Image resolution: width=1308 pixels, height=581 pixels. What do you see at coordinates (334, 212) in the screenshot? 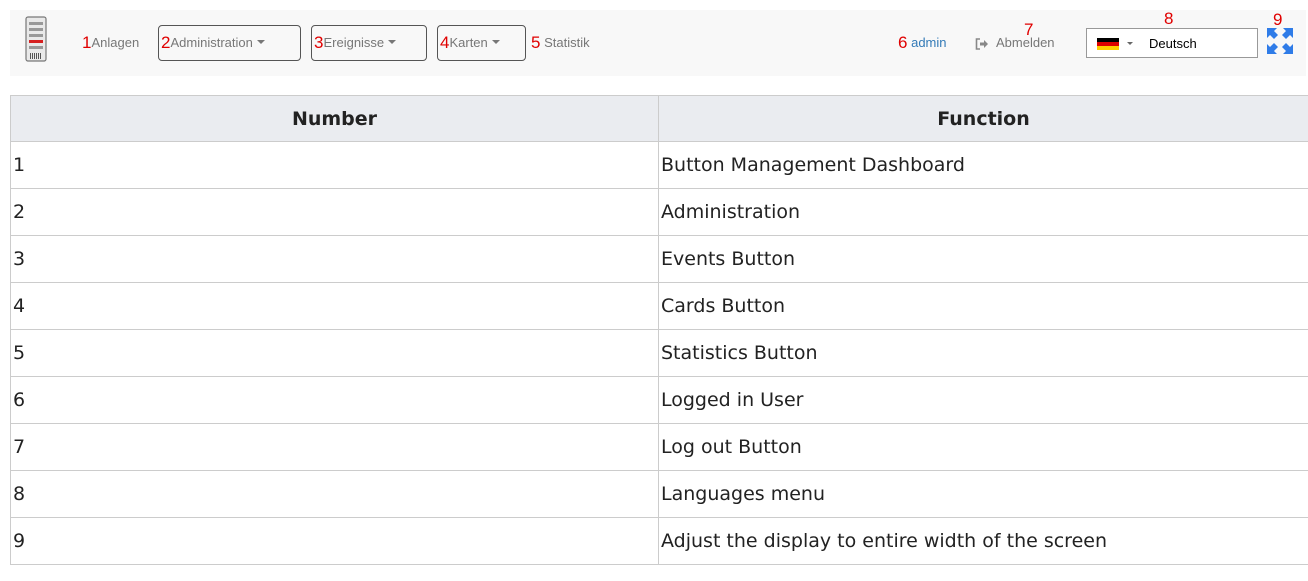
I see `cell-number: 2` at bounding box center [334, 212].